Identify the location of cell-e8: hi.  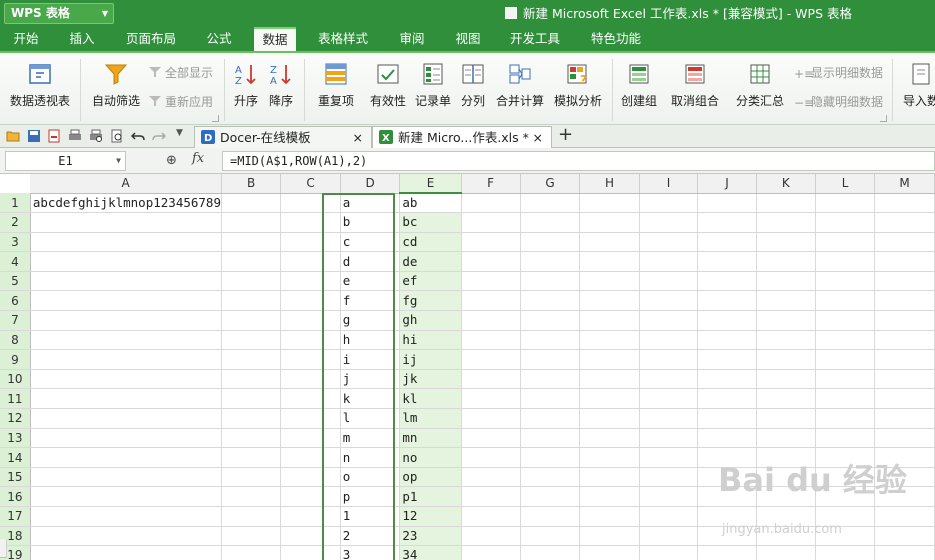
(430, 340).